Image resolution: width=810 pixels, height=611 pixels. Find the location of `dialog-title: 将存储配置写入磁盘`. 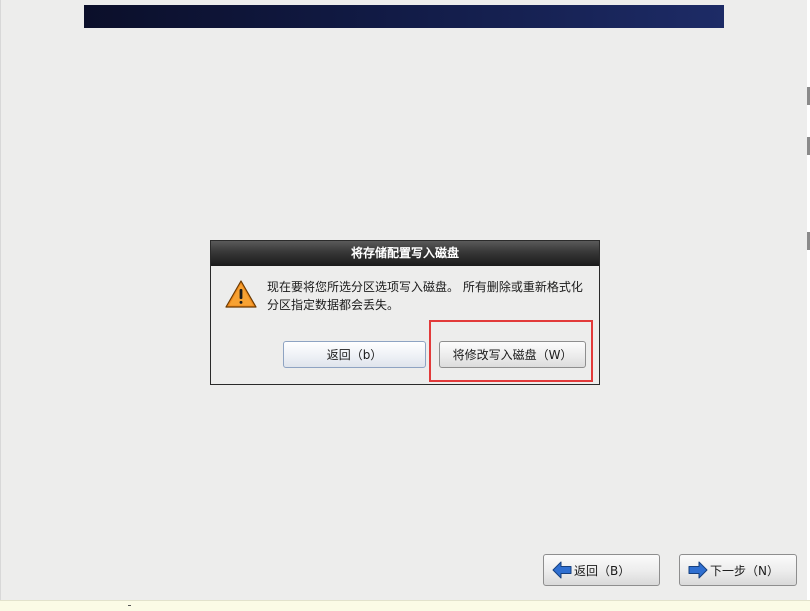

dialog-title: 将存储配置写入磁盘 is located at coordinates (405, 253).